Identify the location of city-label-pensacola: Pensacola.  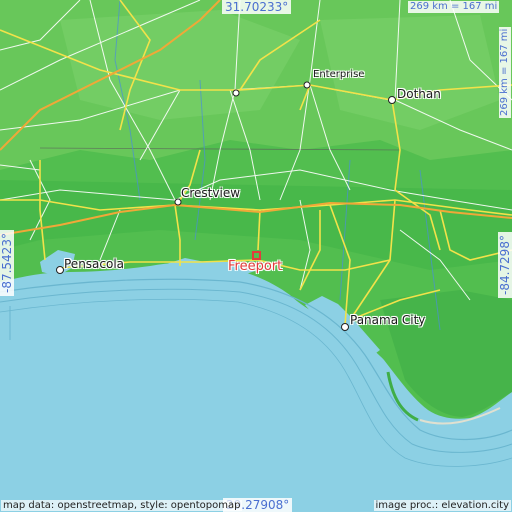
(94, 264).